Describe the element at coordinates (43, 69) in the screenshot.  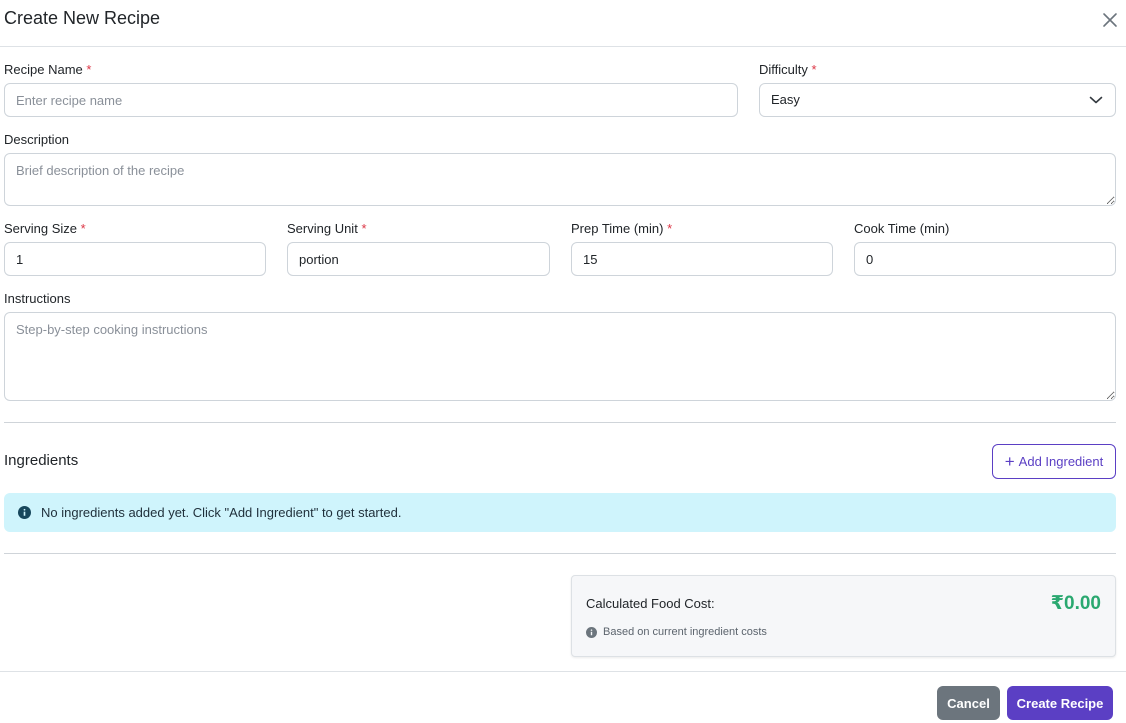
I see `recipe-name-label-text: Recipe Name` at that location.